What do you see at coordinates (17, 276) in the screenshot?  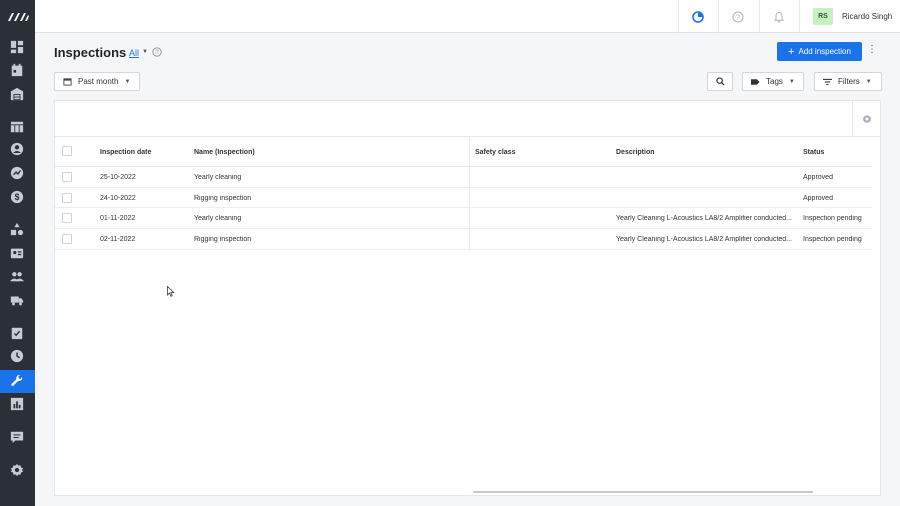 I see `people-icon` at bounding box center [17, 276].